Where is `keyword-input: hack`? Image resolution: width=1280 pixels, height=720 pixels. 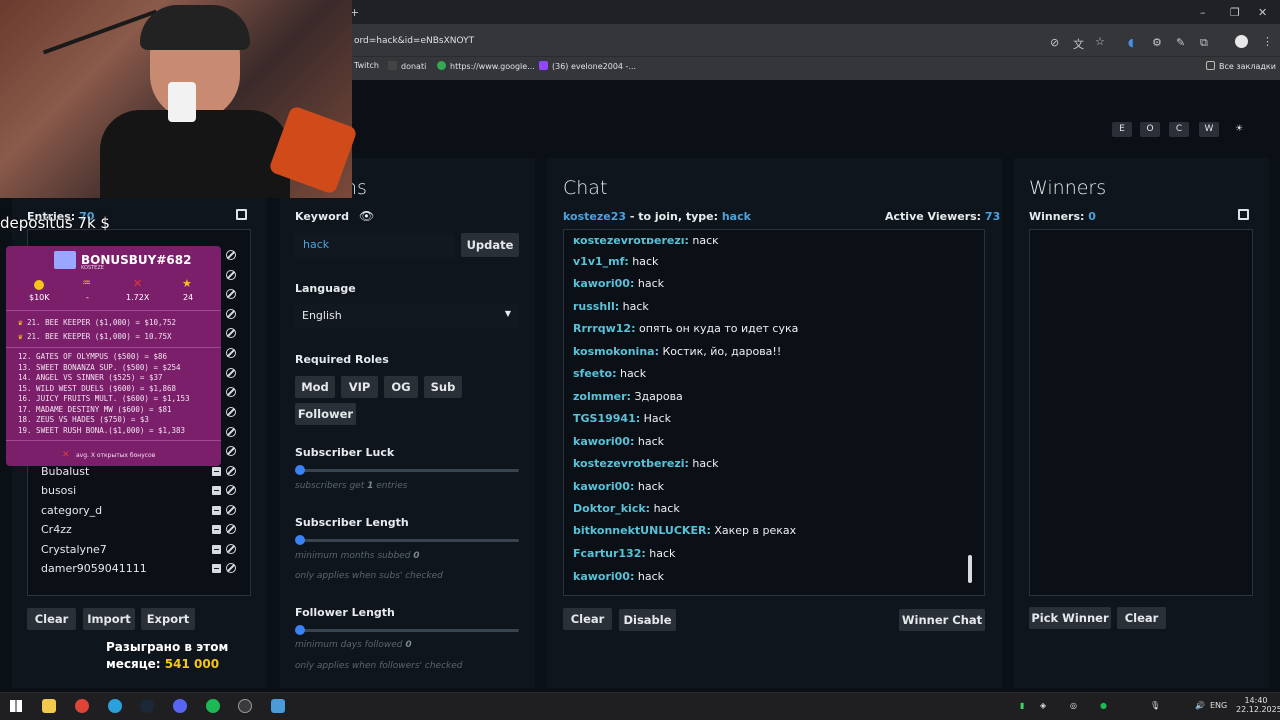
keyword-input: hack is located at coordinates (375, 245).